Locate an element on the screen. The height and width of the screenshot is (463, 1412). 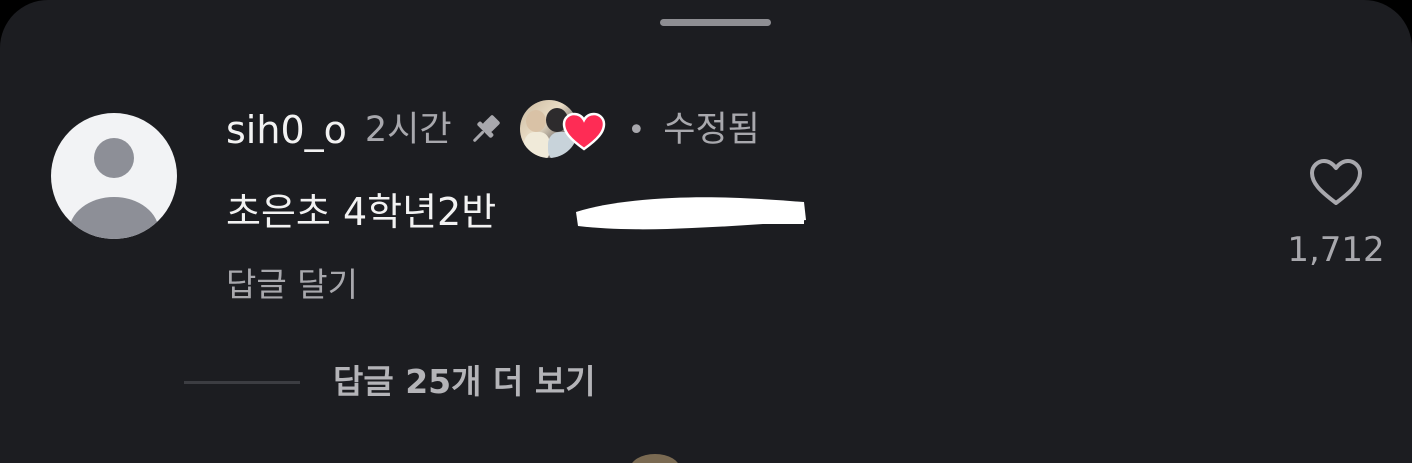
creator-liked-badge is located at coordinates (563, 130).